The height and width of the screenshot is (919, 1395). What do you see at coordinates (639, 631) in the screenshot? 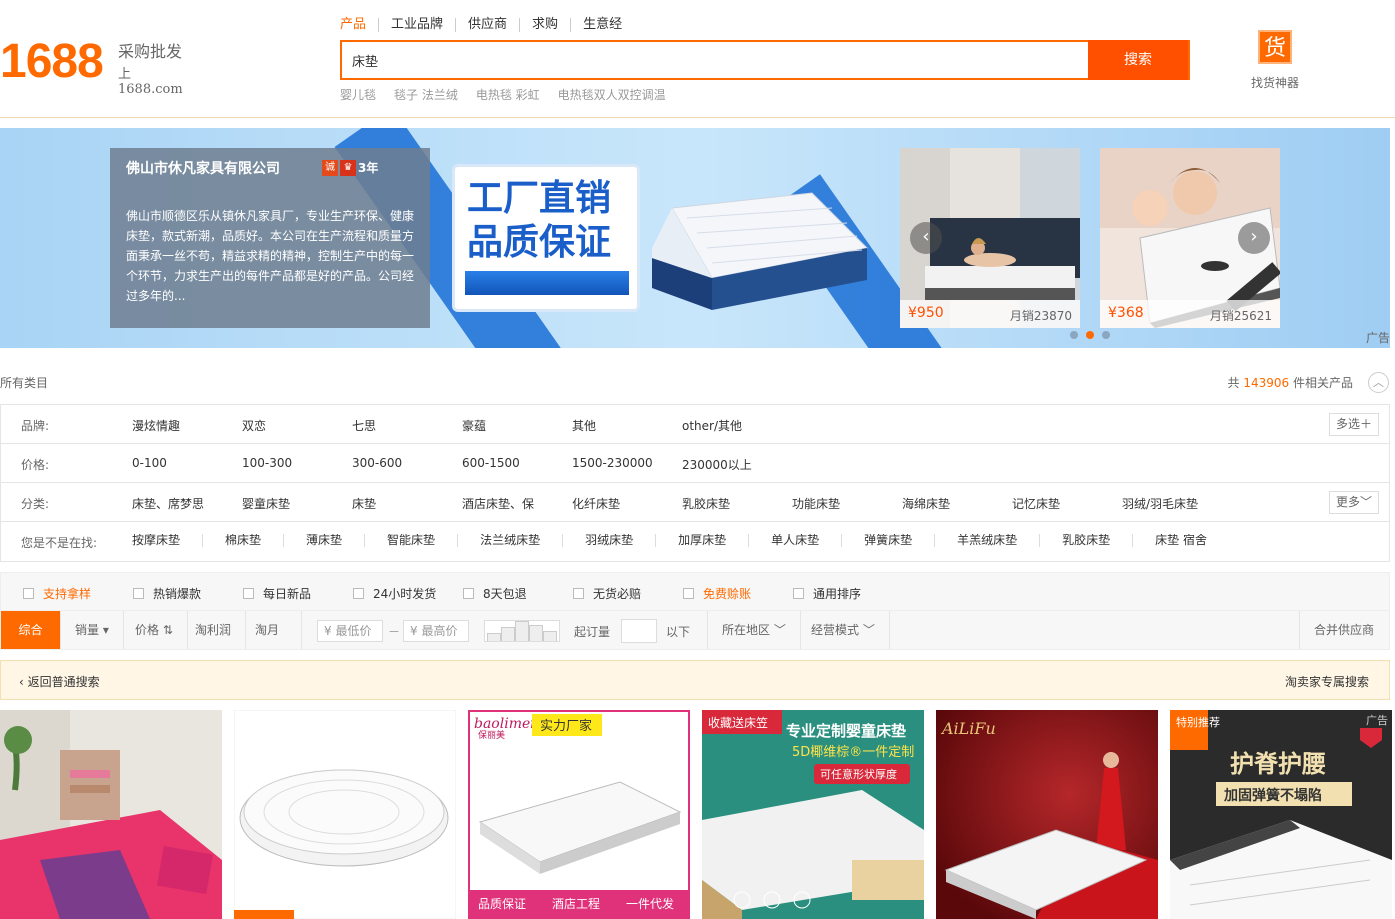
I see `moq-input` at bounding box center [639, 631].